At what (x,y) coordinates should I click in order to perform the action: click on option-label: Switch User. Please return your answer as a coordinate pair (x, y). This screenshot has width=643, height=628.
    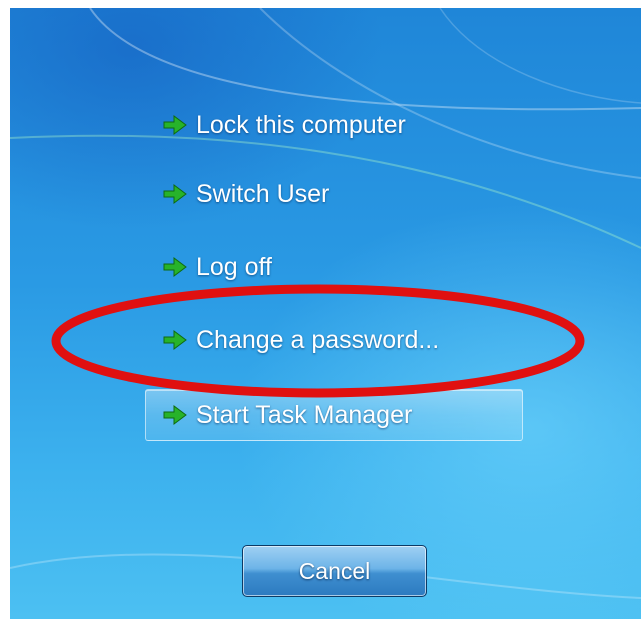
    Looking at the image, I should click on (263, 193).